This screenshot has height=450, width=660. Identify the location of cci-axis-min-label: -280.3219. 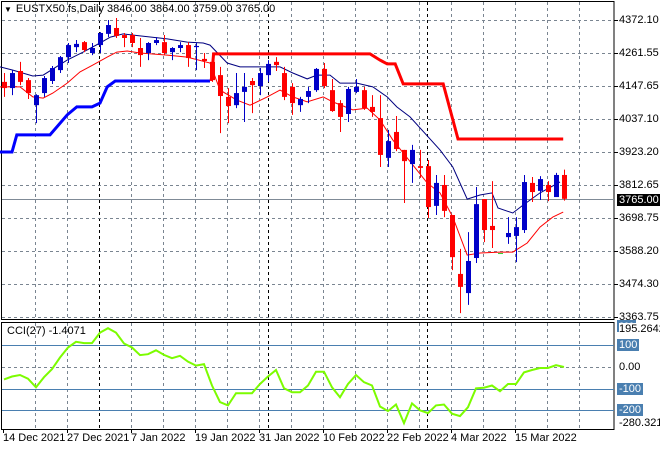
(639, 423).